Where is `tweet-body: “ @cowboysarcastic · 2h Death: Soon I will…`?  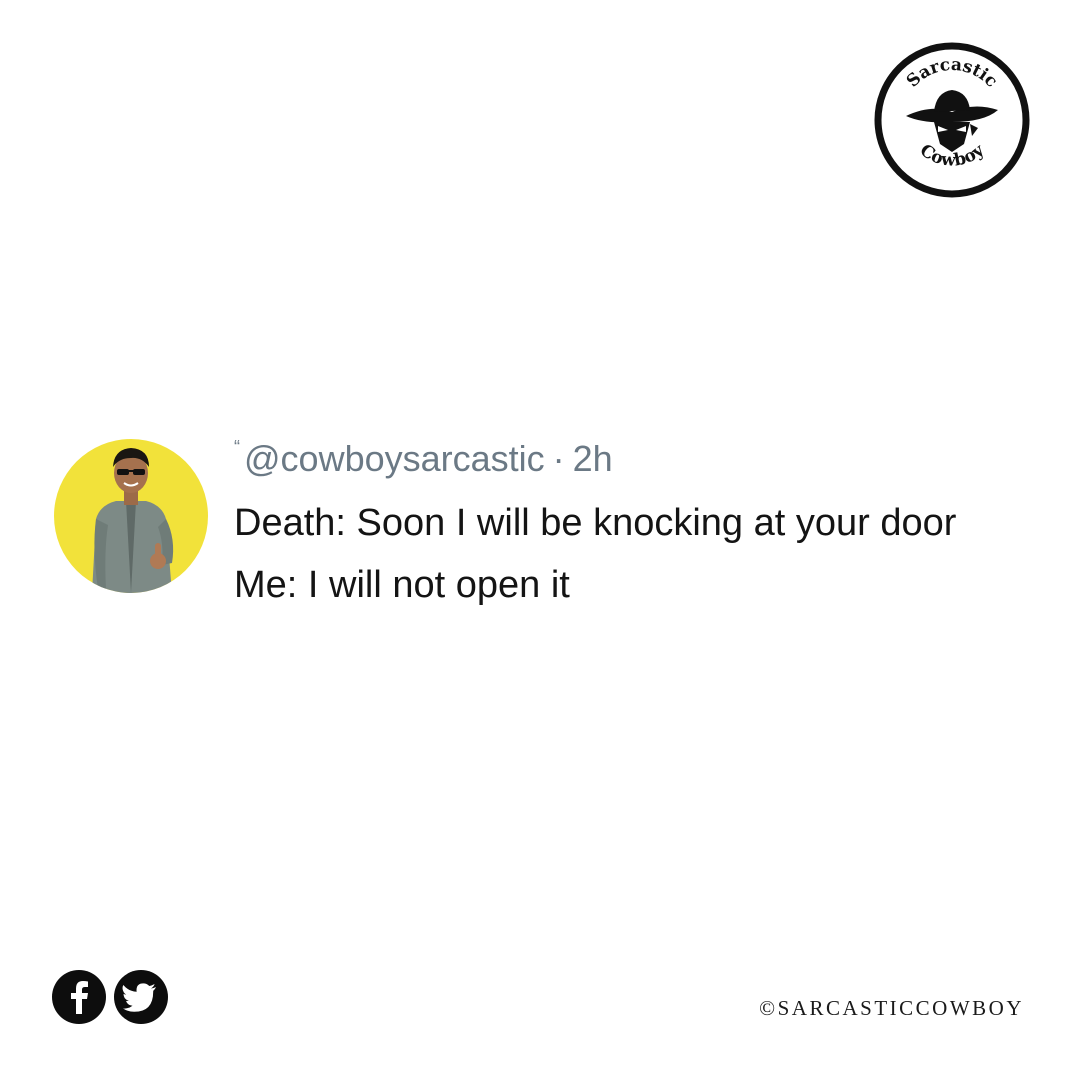 tweet-body: “ @cowboysarcastic · 2h Death: Soon I will… is located at coordinates (634, 522).